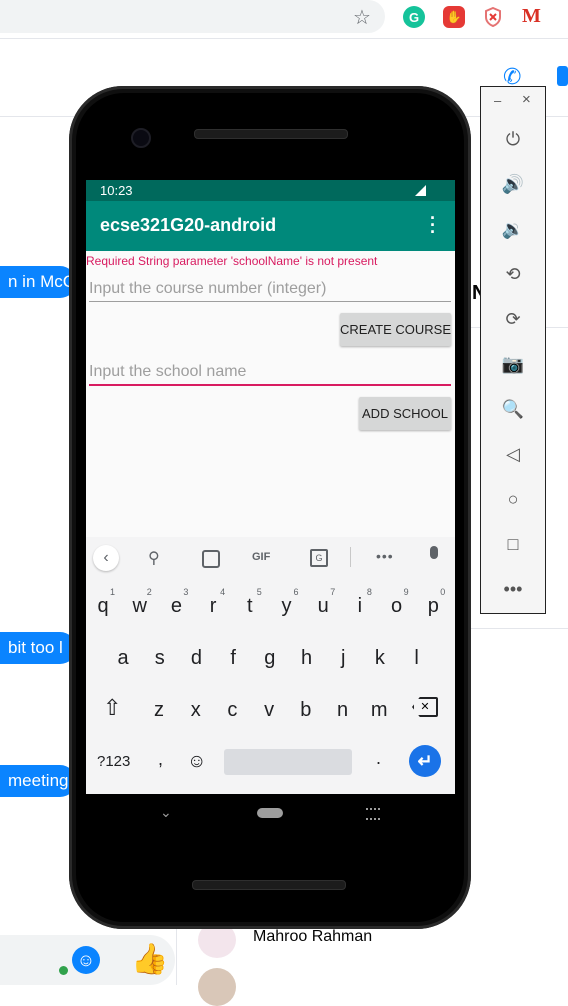 The width and height of the screenshot is (568, 1006). I want to click on key-g: g, so click(270, 658).